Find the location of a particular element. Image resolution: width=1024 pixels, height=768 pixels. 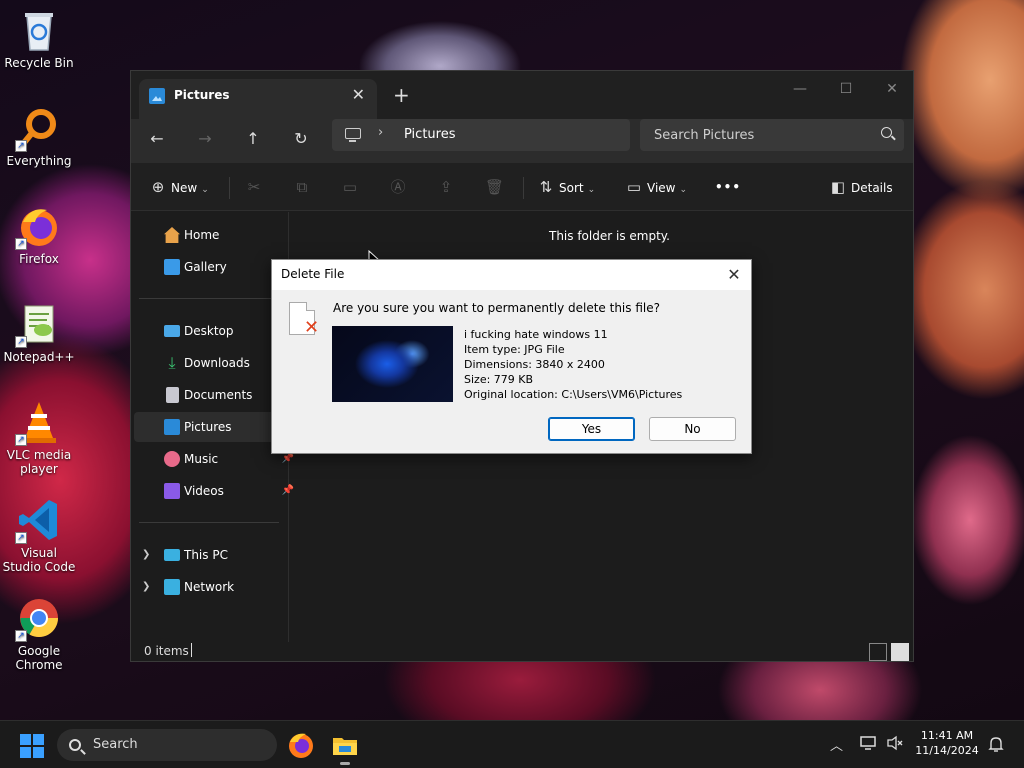

sort-button: ⇅ Sort ⌄ is located at coordinates (566, 187).